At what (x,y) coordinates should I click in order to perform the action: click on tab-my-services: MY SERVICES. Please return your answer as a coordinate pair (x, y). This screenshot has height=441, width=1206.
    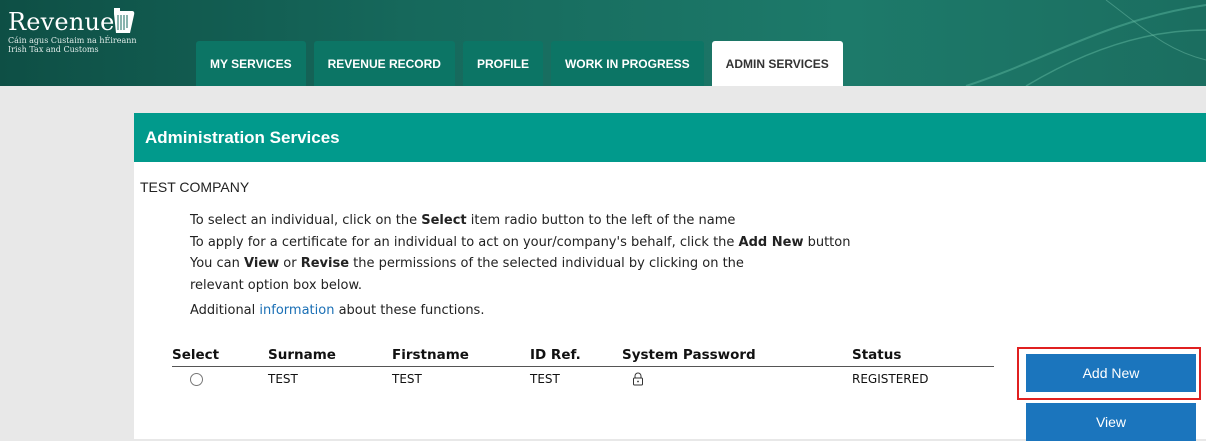
    Looking at the image, I should click on (251, 63).